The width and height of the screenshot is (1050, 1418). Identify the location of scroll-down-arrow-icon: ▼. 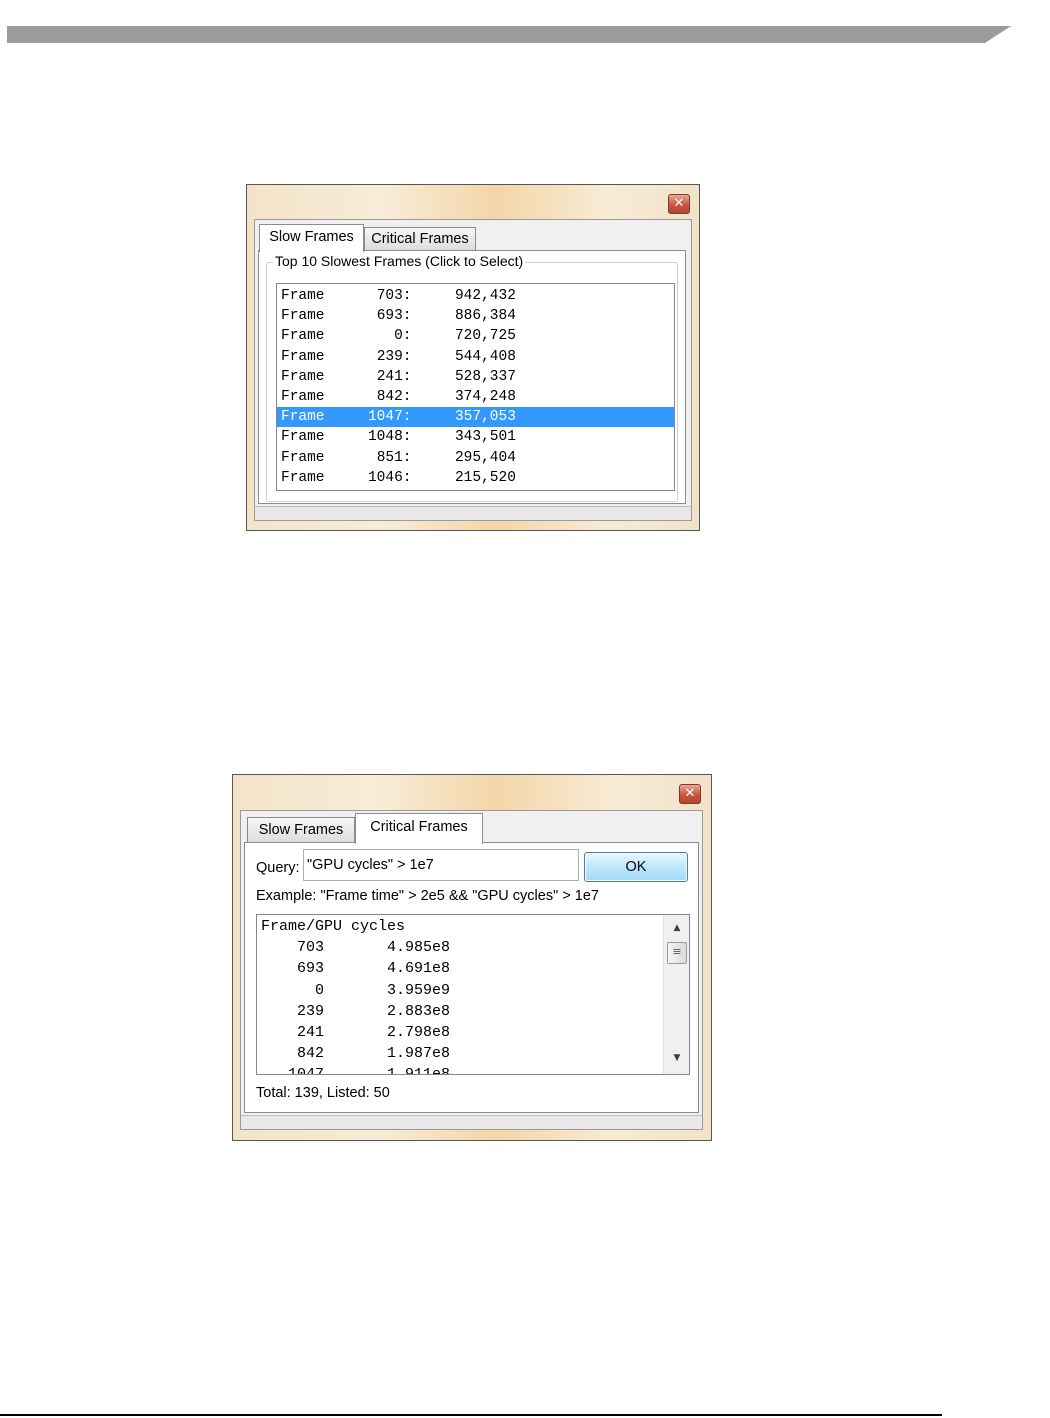
(676, 1058).